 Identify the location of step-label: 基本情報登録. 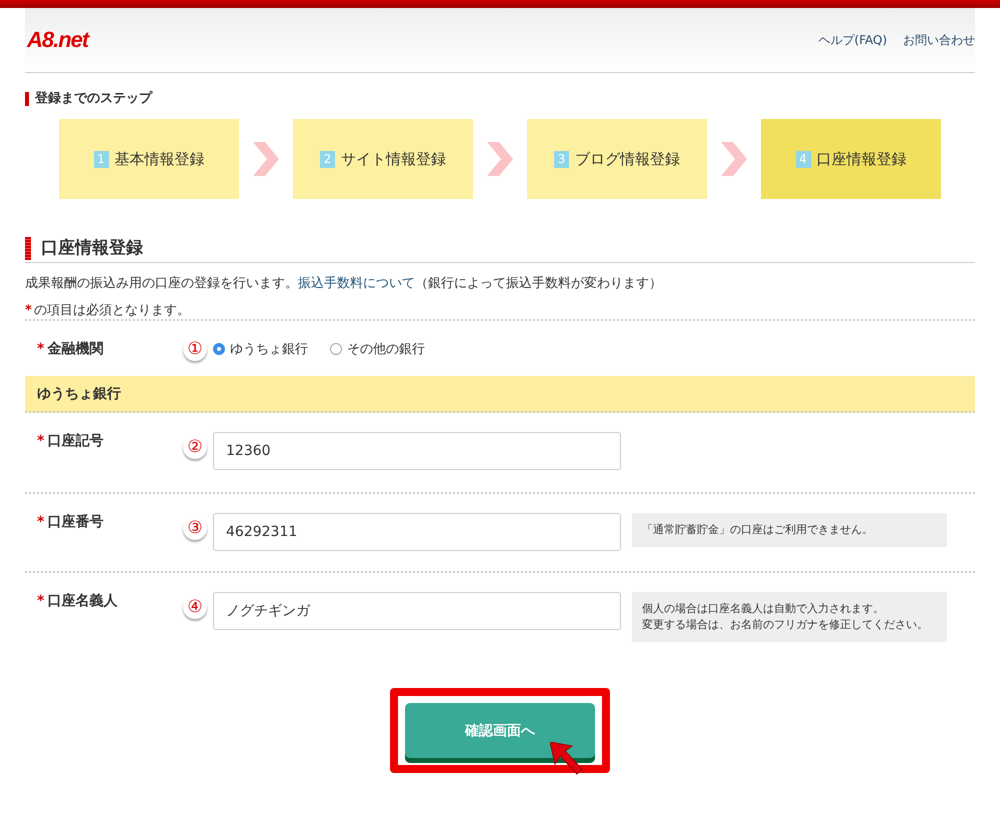
(159, 159).